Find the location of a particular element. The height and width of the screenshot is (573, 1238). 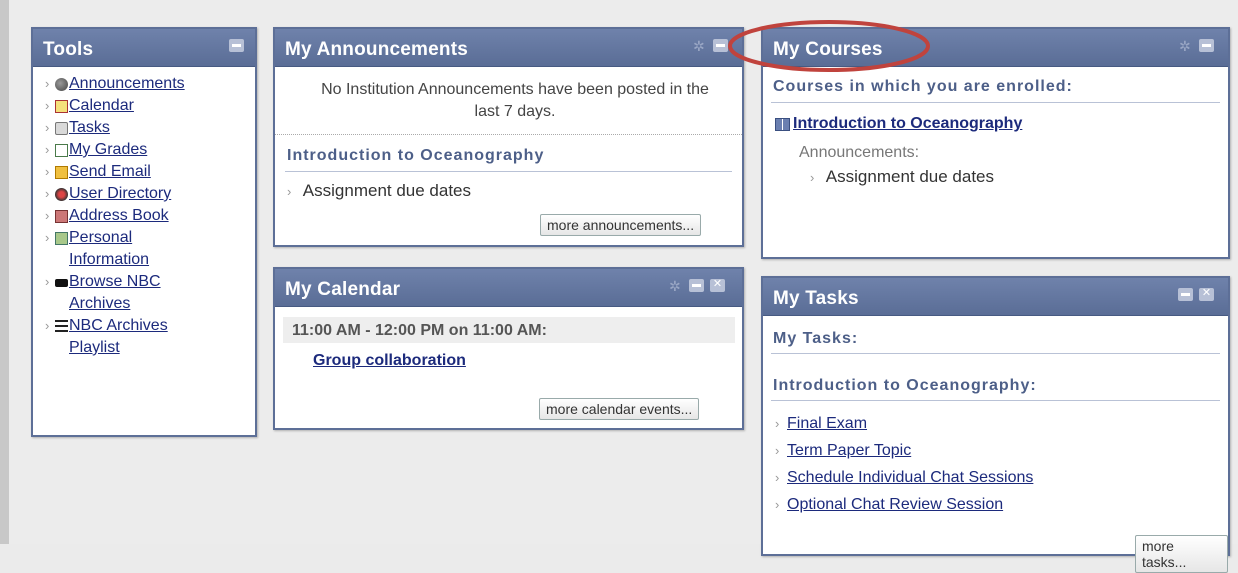

calendar-time: 11:00 AM - 12:00 PM on 11:00 AM: is located at coordinates (419, 330).